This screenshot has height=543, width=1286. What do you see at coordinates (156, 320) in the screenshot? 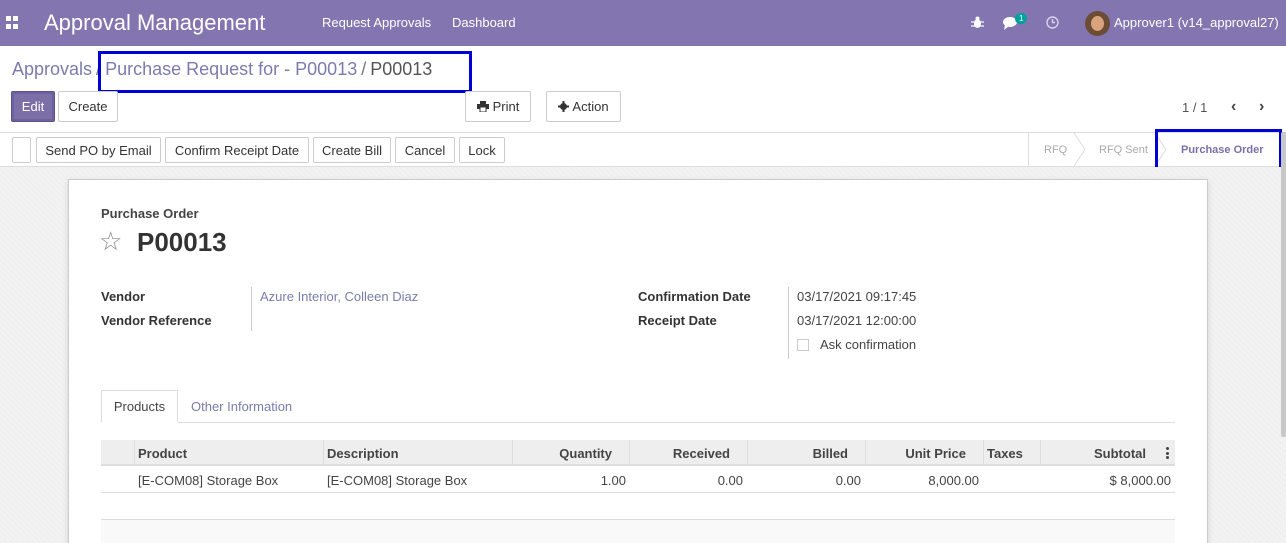
I see `vendor-reference-label: Vendor Reference` at bounding box center [156, 320].